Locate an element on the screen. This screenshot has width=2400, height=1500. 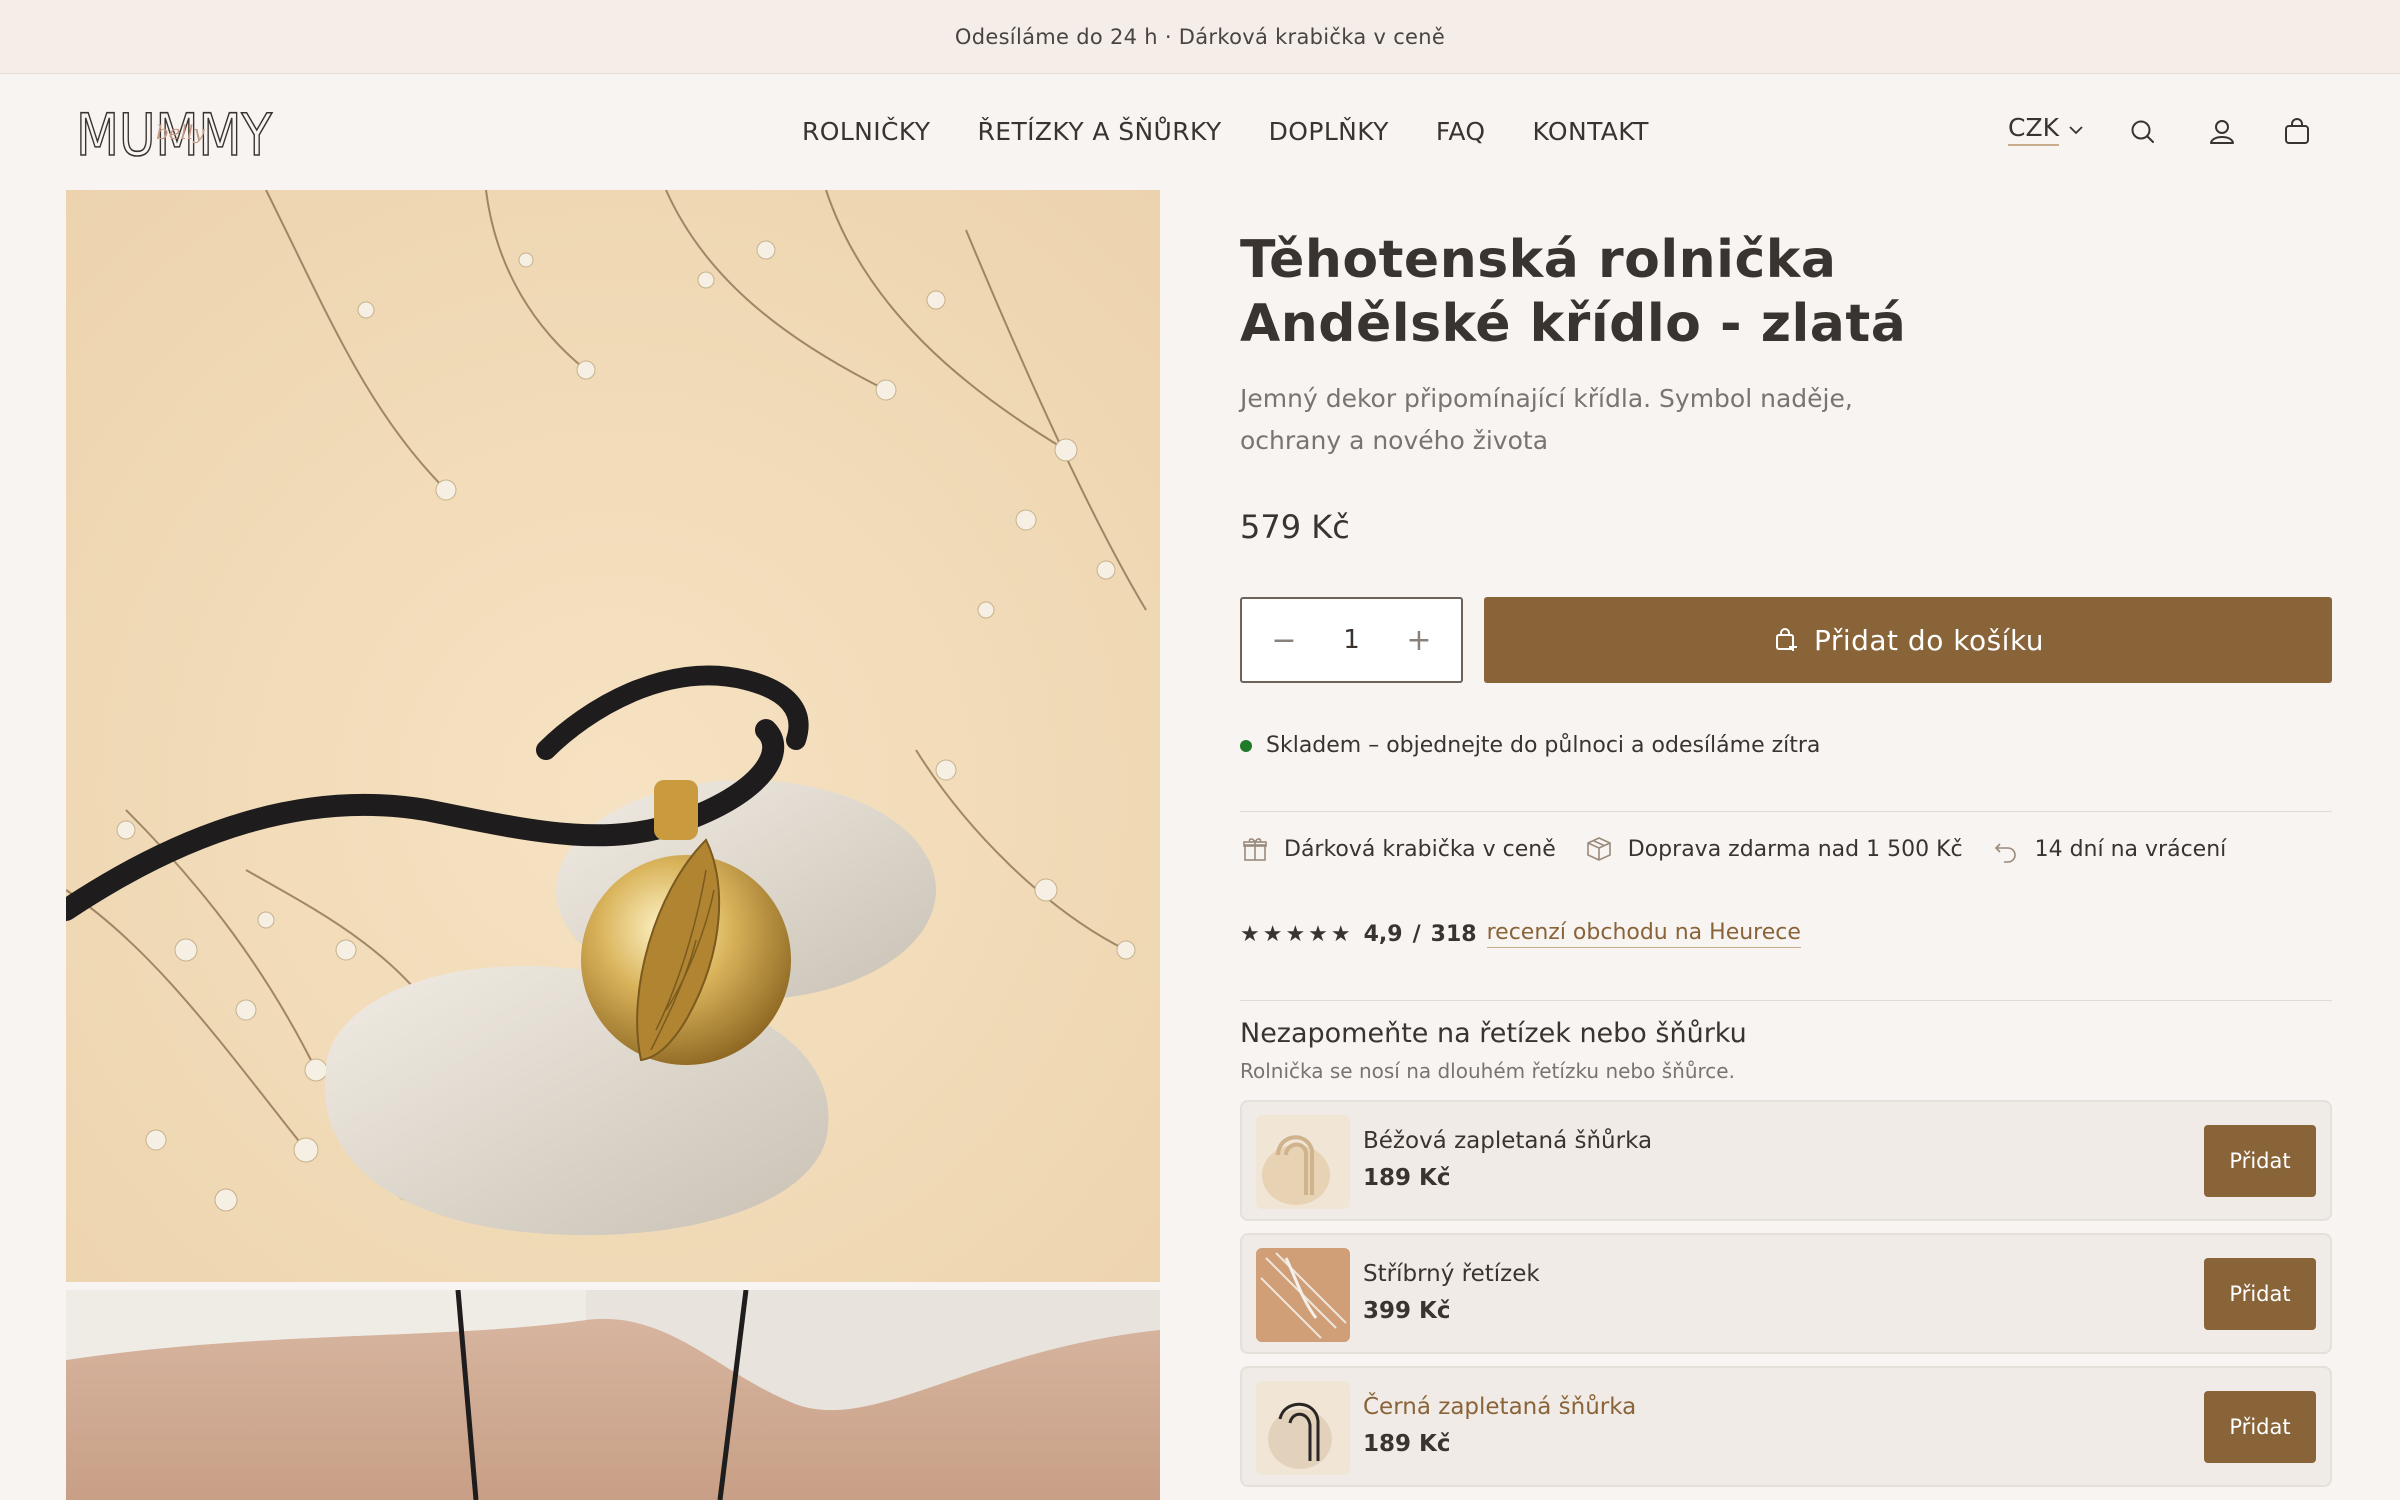
perk-label: 14 dní na vrácení is located at coordinates (2130, 849).